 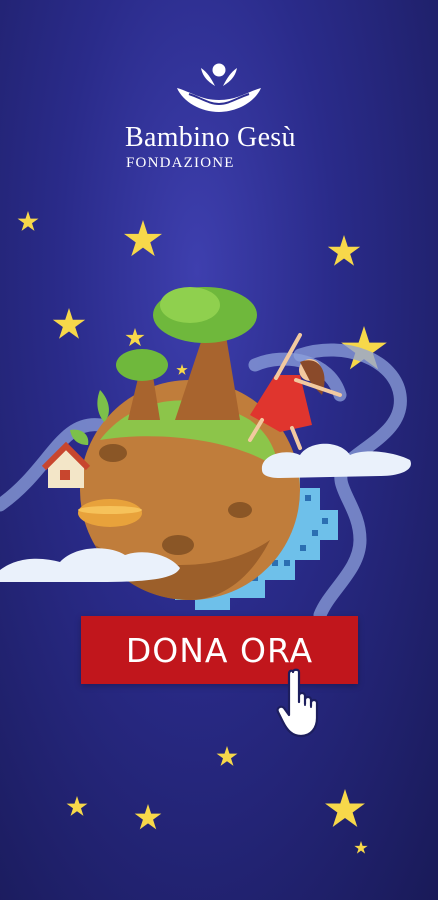 What do you see at coordinates (186, 353) in the screenshot?
I see `trees` at bounding box center [186, 353].